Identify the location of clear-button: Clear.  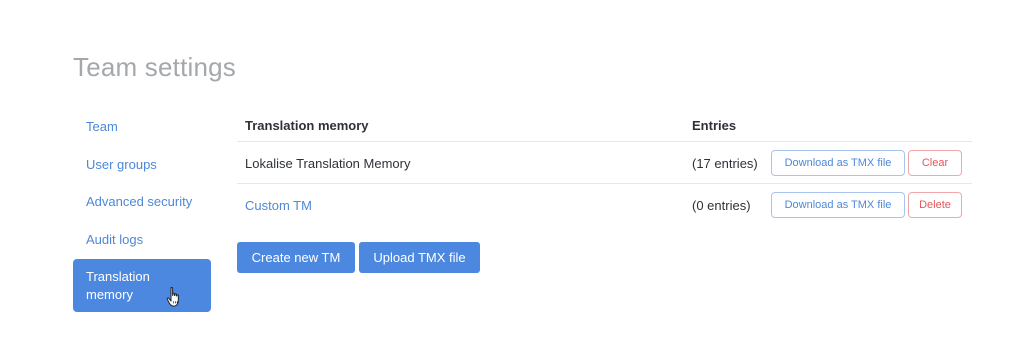
(935, 163).